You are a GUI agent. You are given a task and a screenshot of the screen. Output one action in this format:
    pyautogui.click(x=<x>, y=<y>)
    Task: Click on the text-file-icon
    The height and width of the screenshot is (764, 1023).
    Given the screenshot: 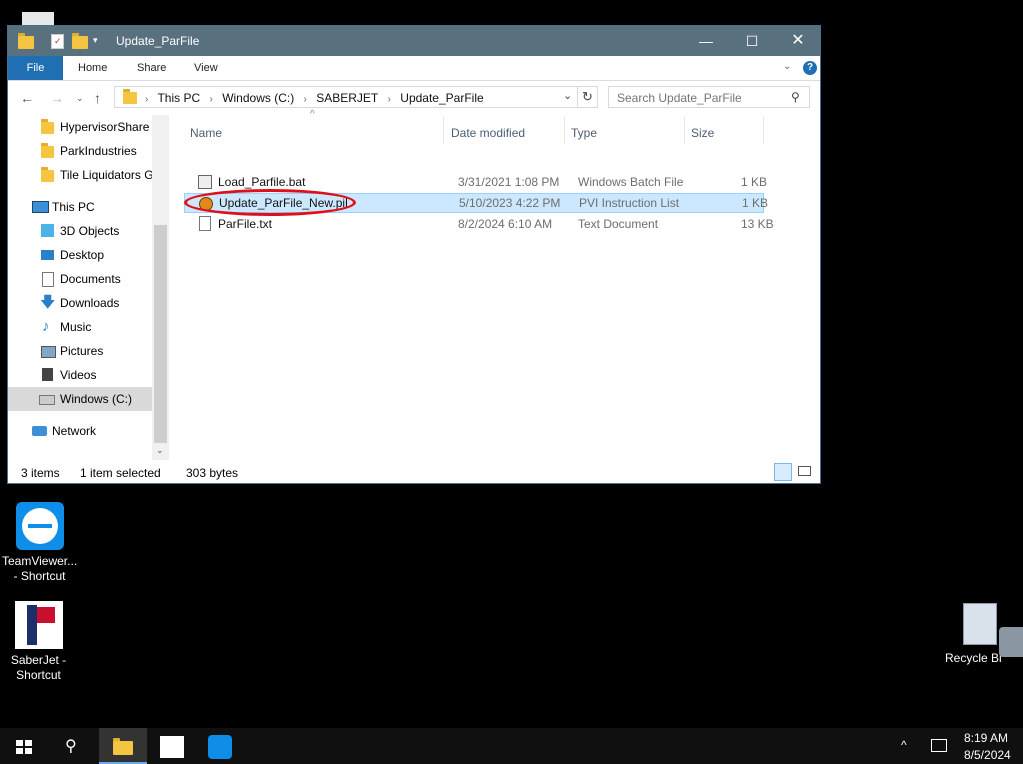 What is the action you would take?
    pyautogui.click(x=205, y=223)
    